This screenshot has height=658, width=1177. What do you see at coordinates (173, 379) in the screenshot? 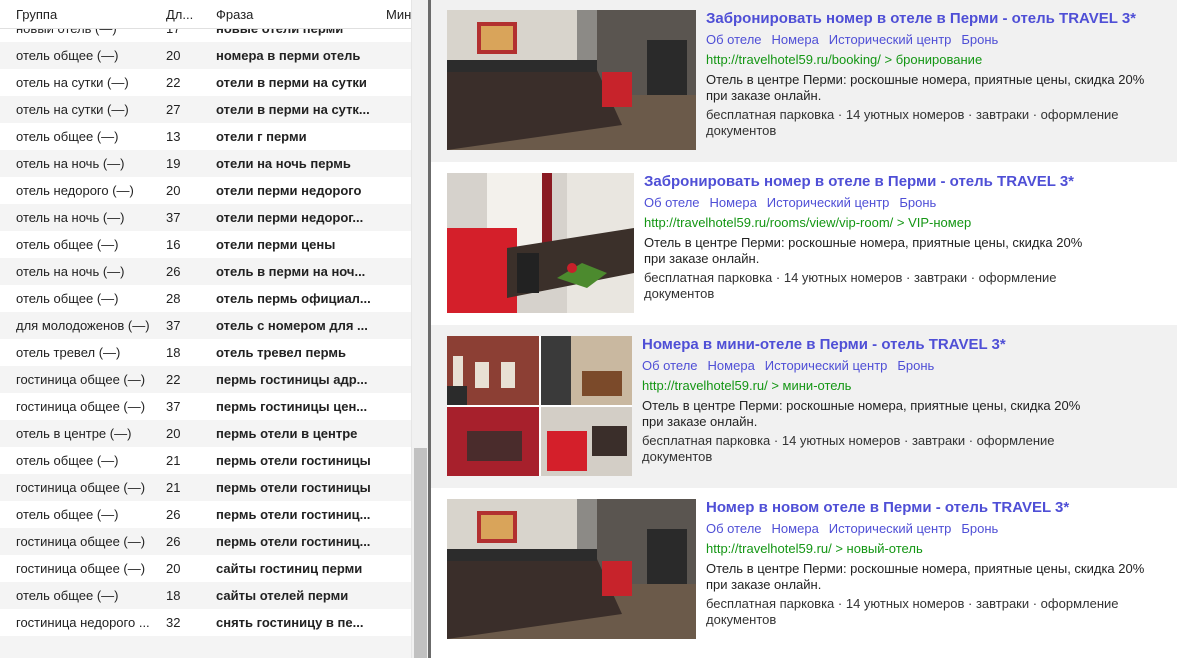
I see `cell-length: 22` at bounding box center [173, 379].